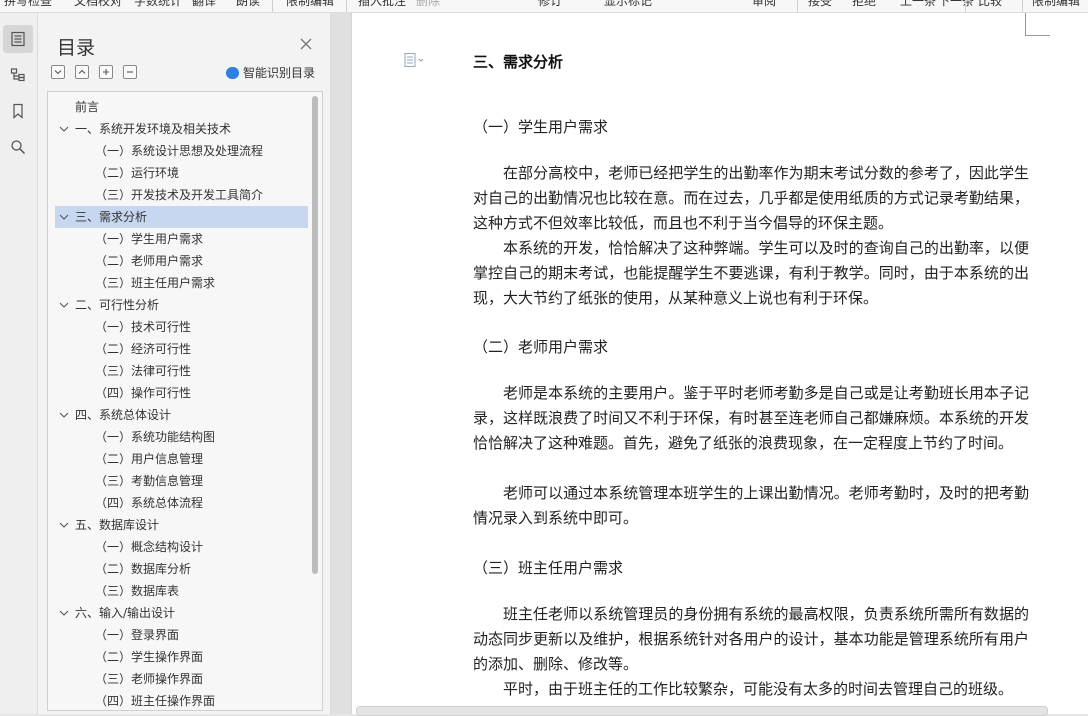 The width and height of the screenshot is (1088, 716). What do you see at coordinates (143, 393) in the screenshot?
I see `toc-item-label: （四）操作可行性` at bounding box center [143, 393].